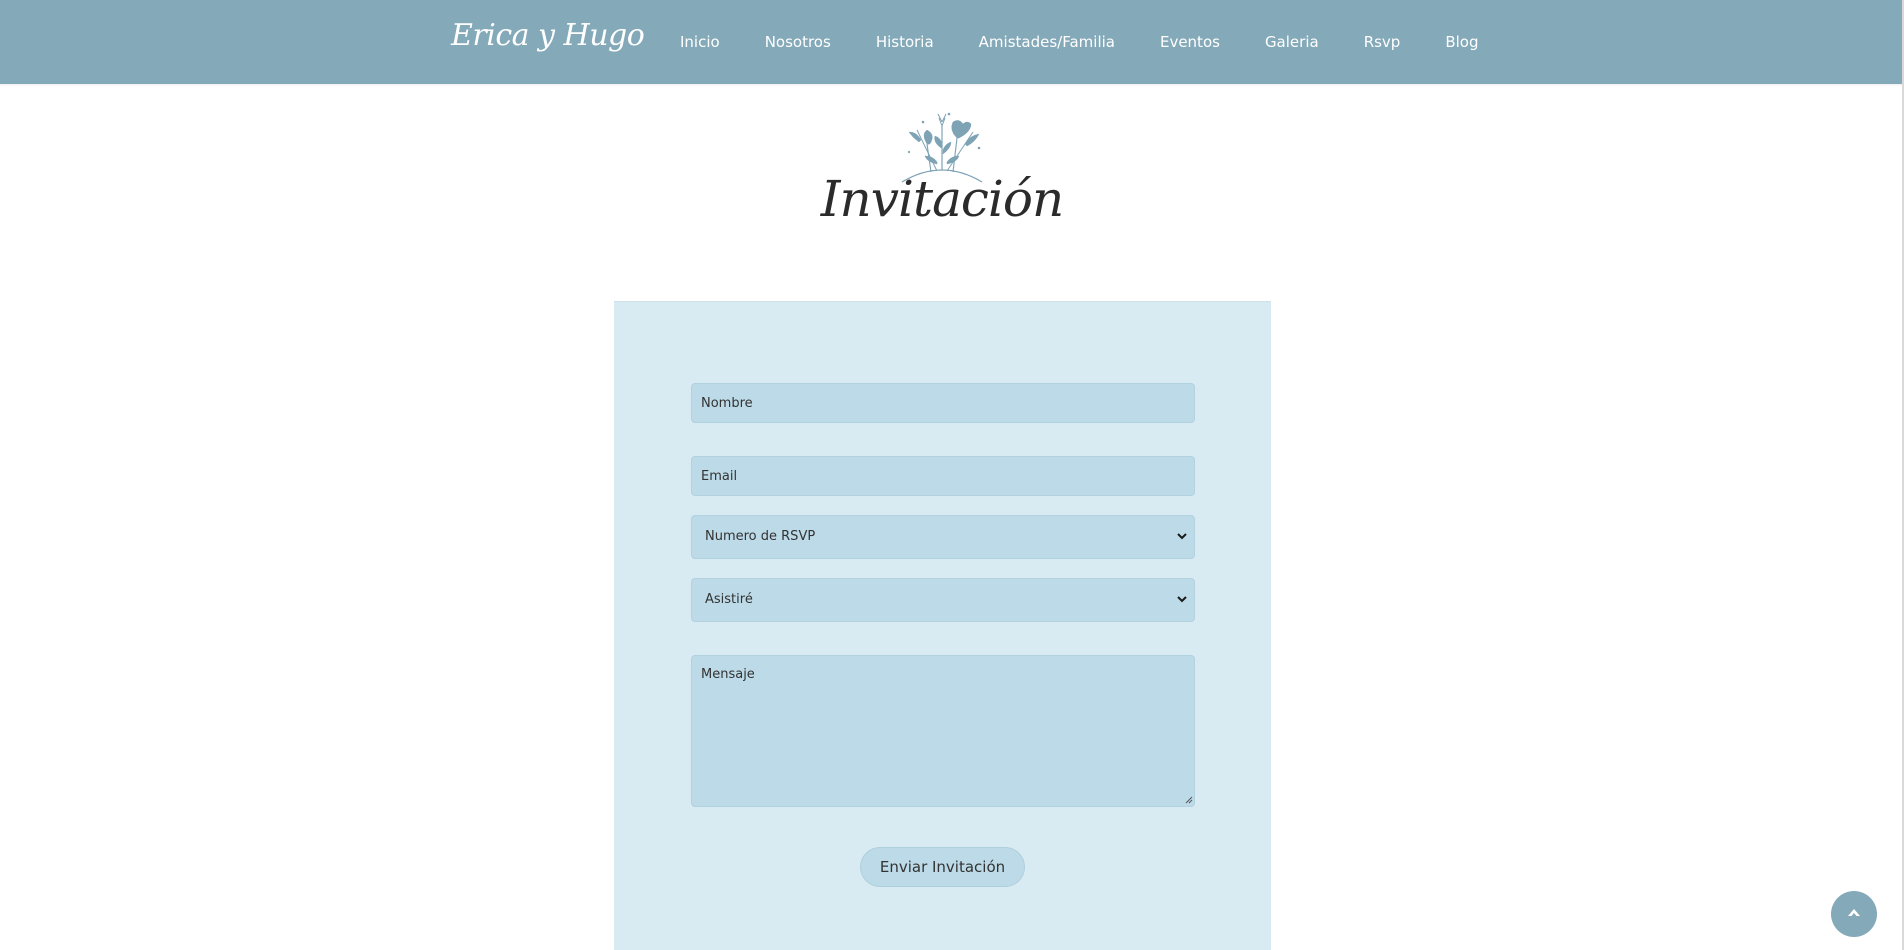  I want to click on send-invitation-button: Enviar Invitación, so click(942, 867).